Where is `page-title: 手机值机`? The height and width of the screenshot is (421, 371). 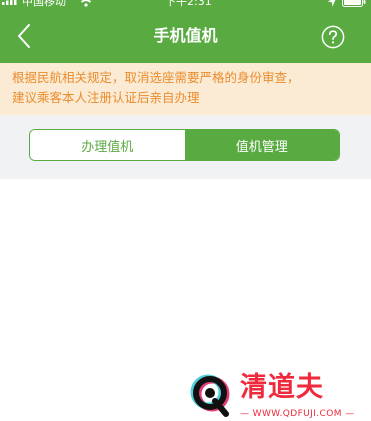 page-title: 手机值机 is located at coordinates (185, 35).